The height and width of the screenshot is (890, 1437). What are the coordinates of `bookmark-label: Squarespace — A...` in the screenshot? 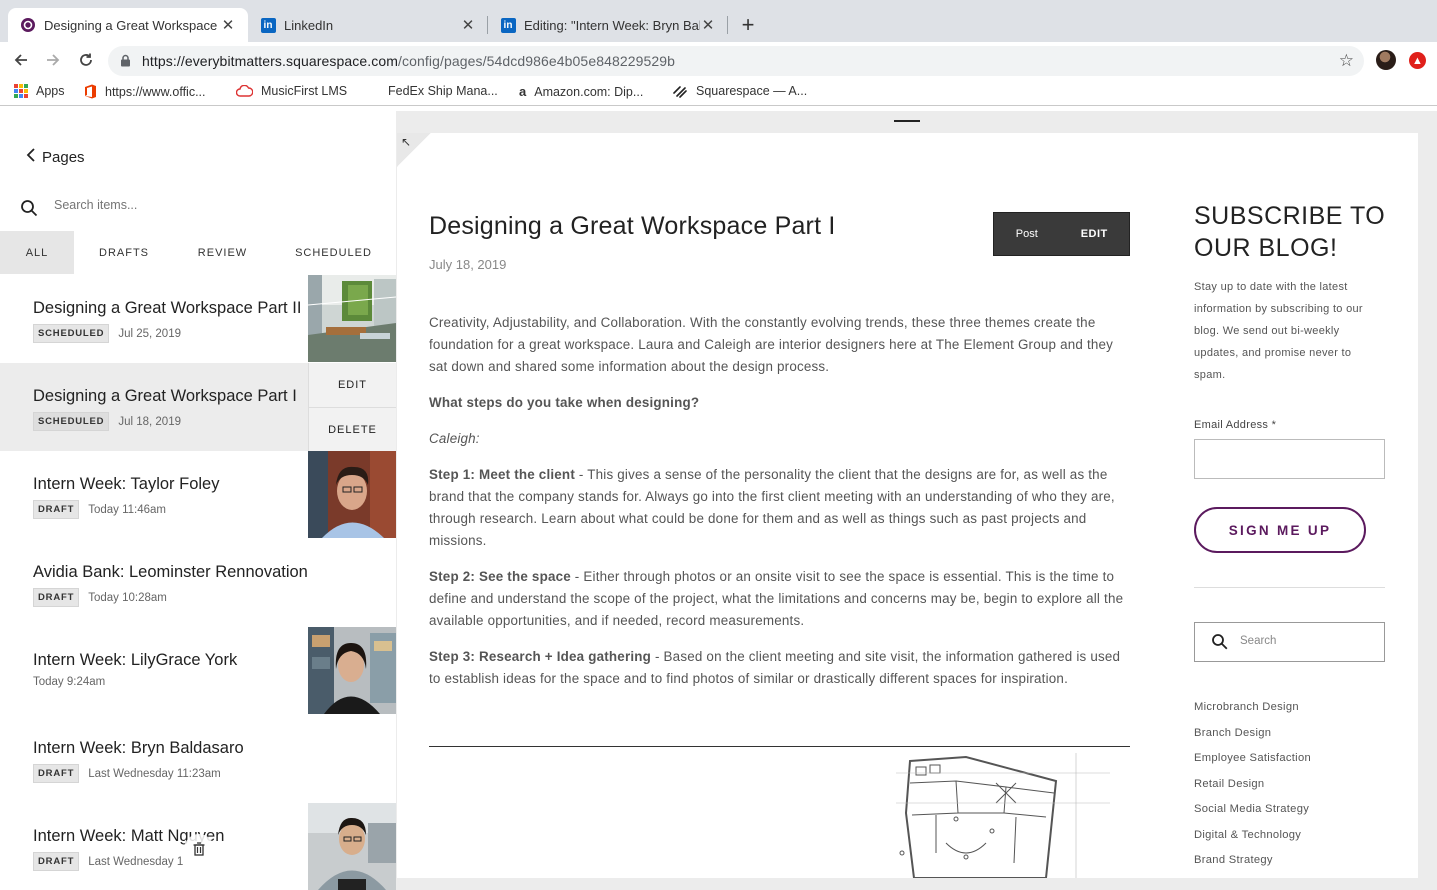 It's located at (752, 91).